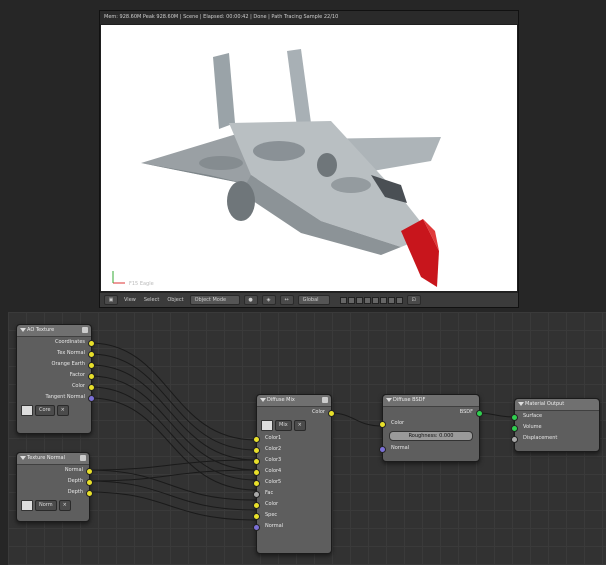  Describe the element at coordinates (296, 412) in the screenshot. I see `mix-output-color: Color` at that location.